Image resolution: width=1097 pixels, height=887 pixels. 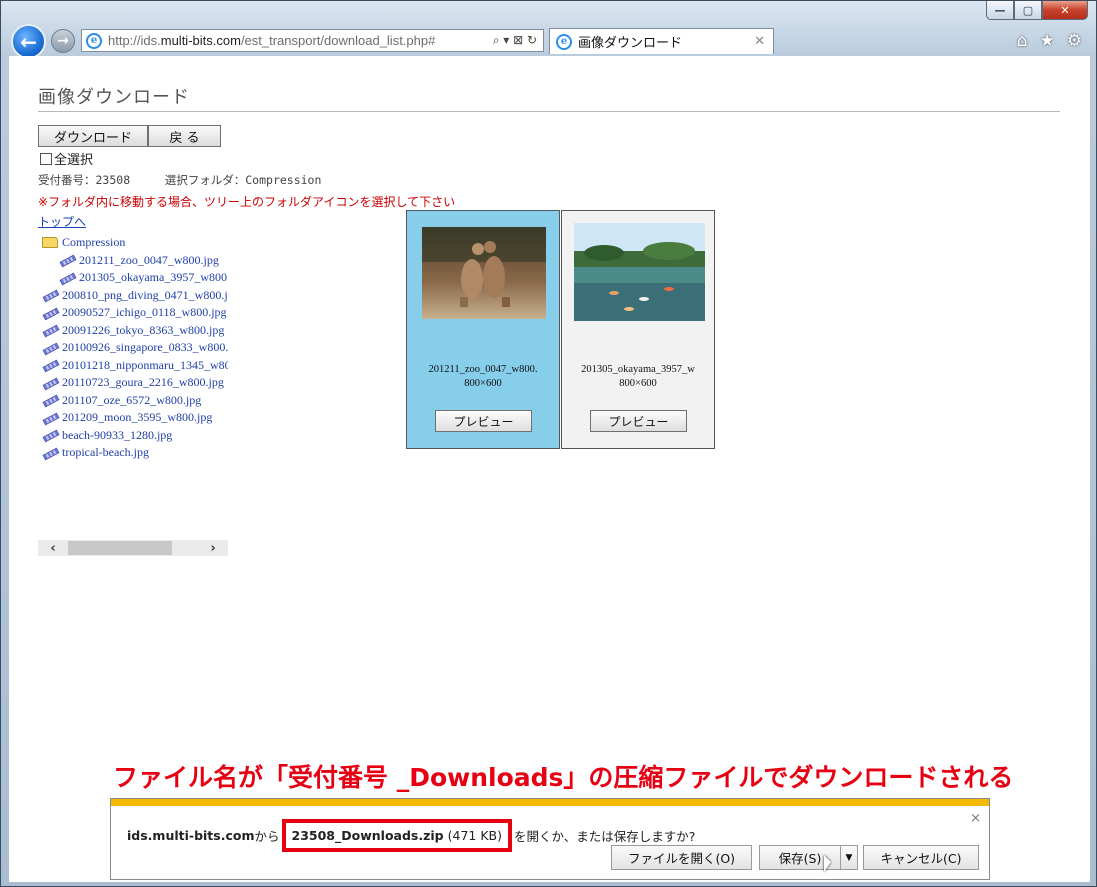 I want to click on tree-file: 20101218_nipponmaru_1345_w800.jpg, so click(x=135, y=366).